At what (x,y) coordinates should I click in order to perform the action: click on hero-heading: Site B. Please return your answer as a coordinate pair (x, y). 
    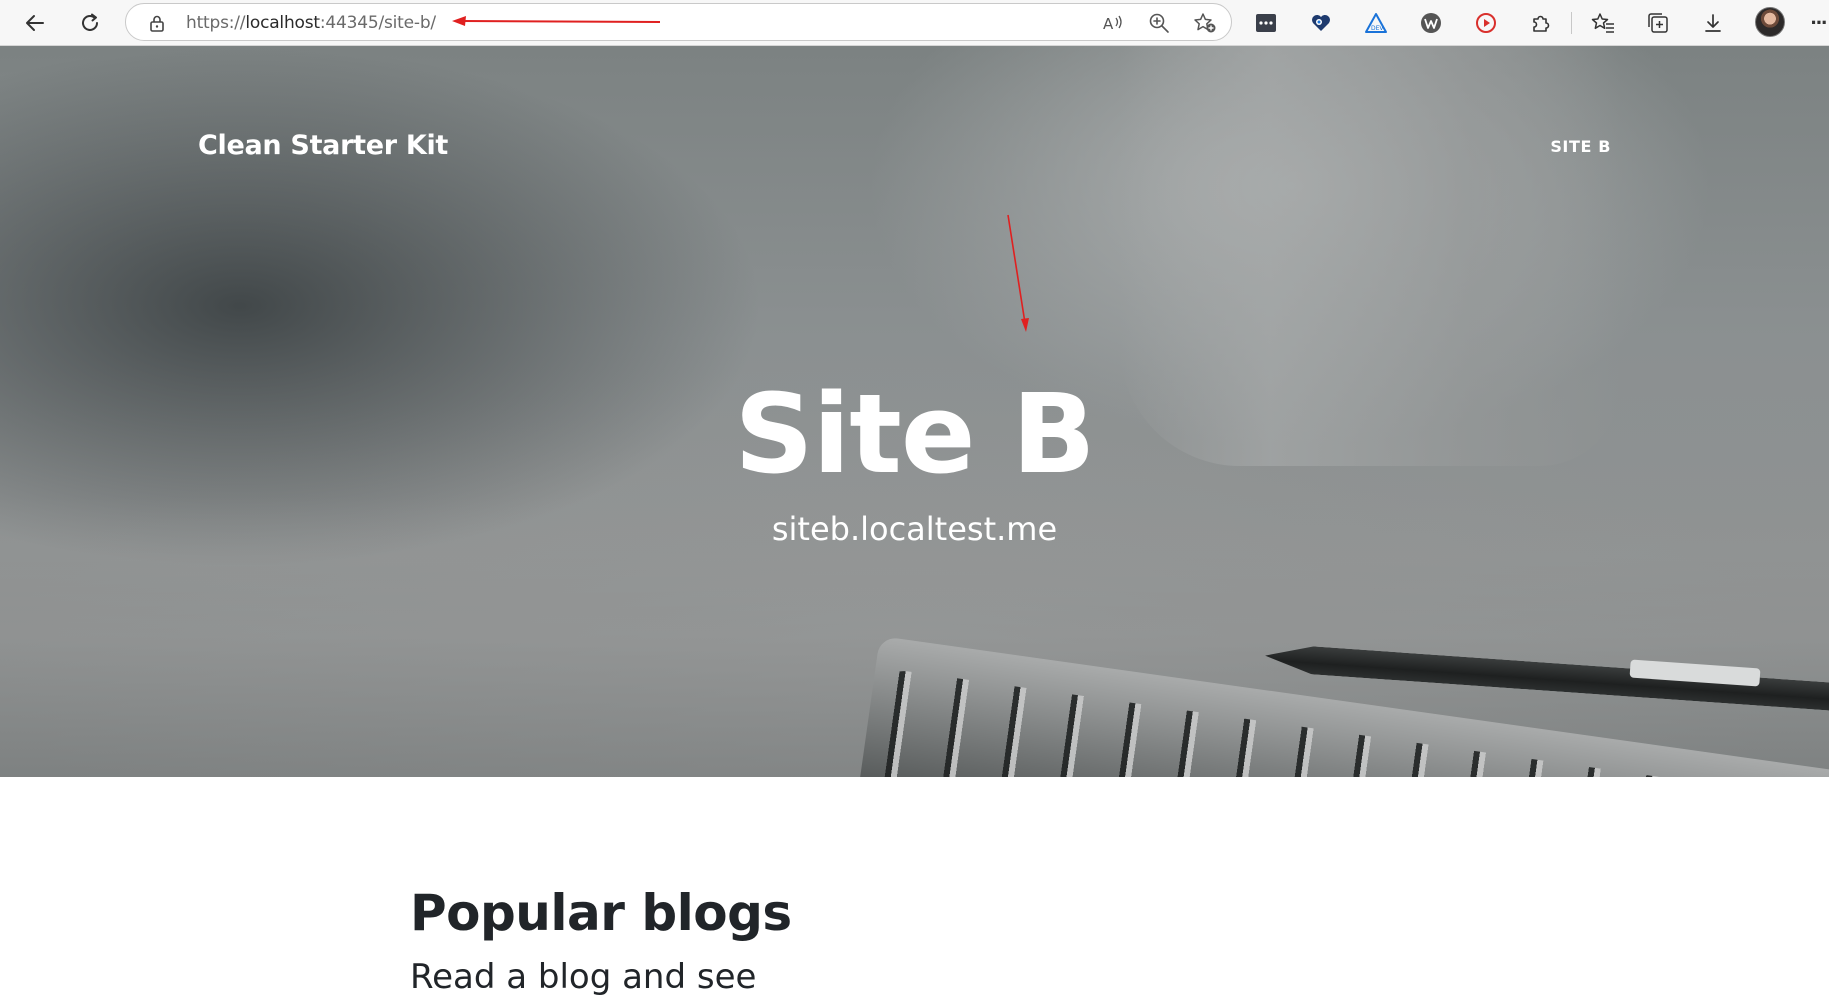
    Looking at the image, I should click on (914, 434).